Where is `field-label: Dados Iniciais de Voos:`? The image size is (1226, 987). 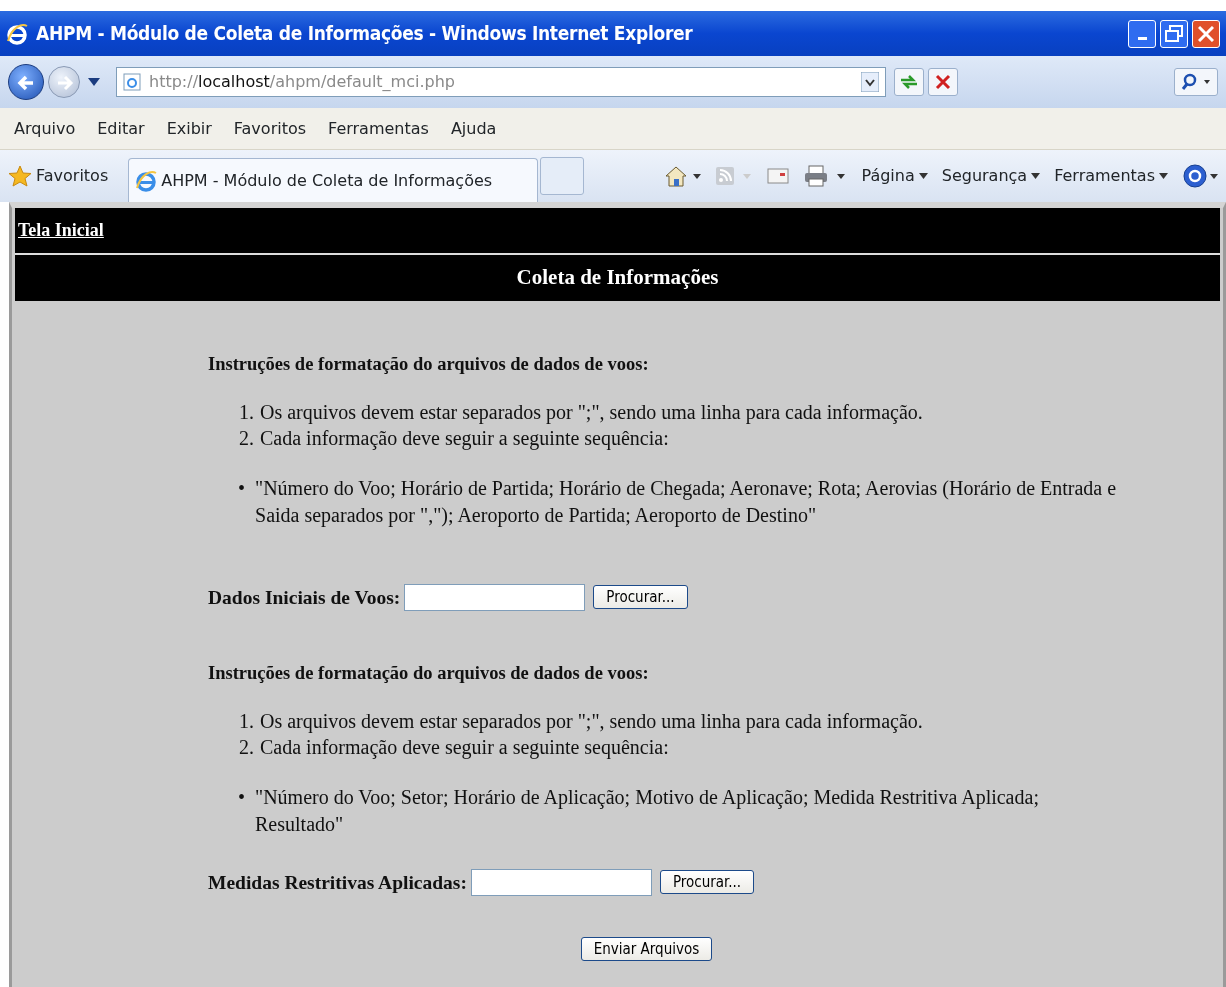 field-label: Dados Iniciais de Voos: is located at coordinates (304, 597).